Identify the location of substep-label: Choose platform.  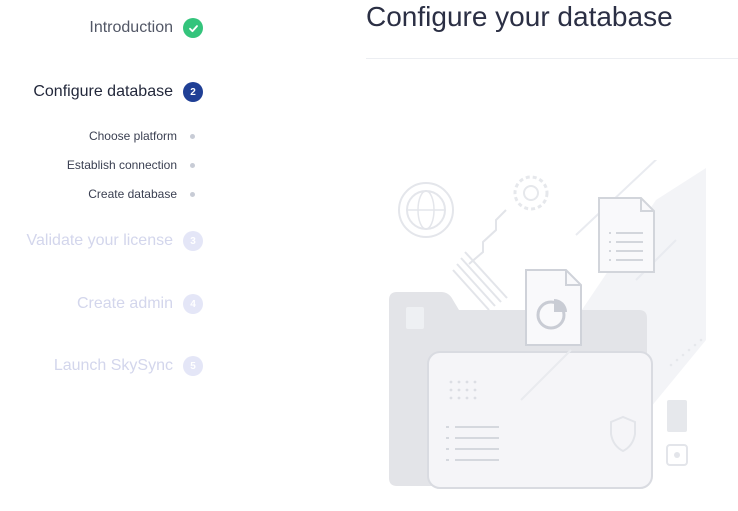
(132, 136).